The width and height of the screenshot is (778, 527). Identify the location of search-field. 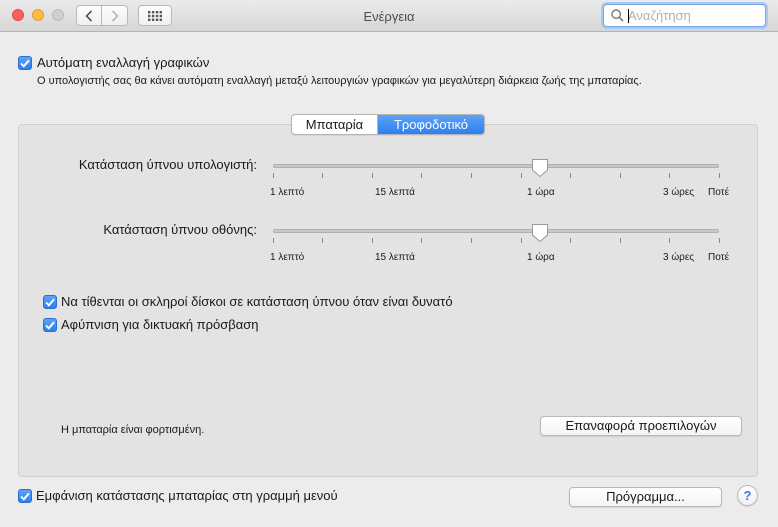
(684, 15).